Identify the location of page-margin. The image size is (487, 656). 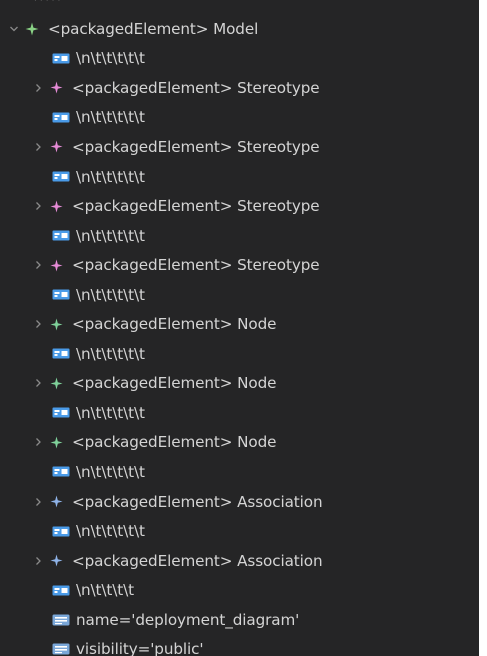
(483, 328).